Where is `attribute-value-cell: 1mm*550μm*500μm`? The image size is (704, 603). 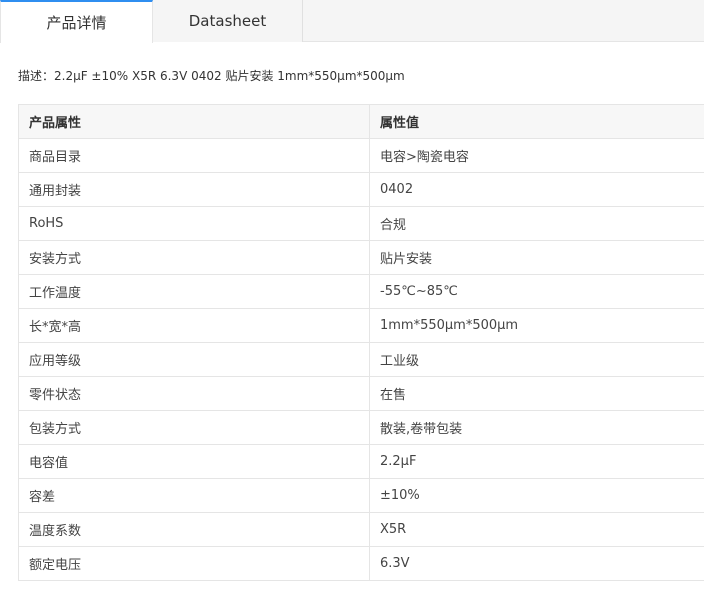
attribute-value-cell: 1mm*550μm*500μm is located at coordinates (536, 325).